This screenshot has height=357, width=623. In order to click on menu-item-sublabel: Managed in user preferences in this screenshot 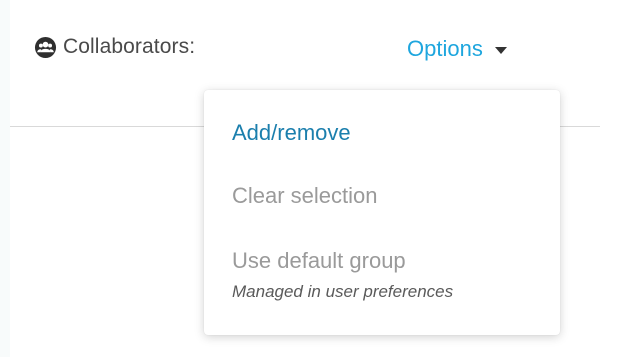, I will do `click(343, 291)`.